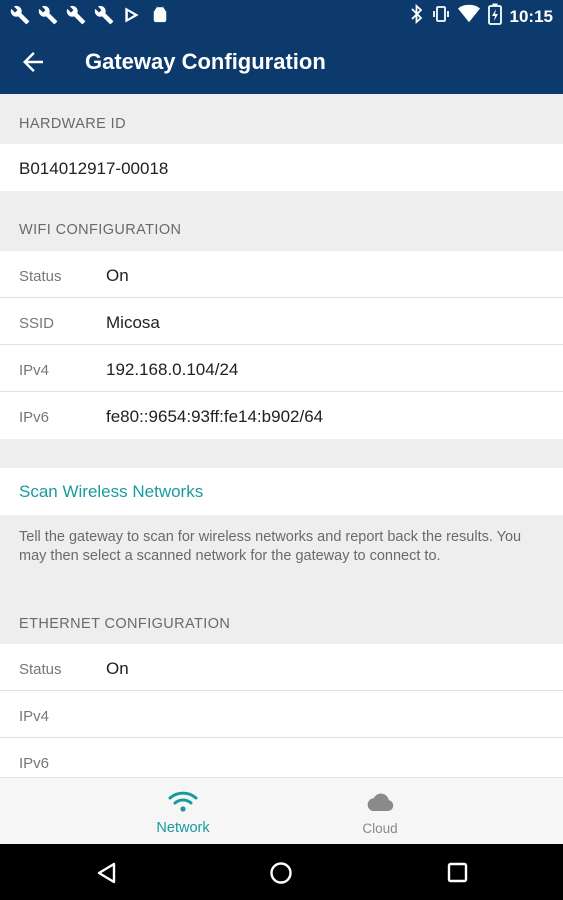 This screenshot has width=563, height=900. What do you see at coordinates (281, 368) in the screenshot?
I see `wifi-ipv4-row: IPv4 192.168.0.104/24` at bounding box center [281, 368].